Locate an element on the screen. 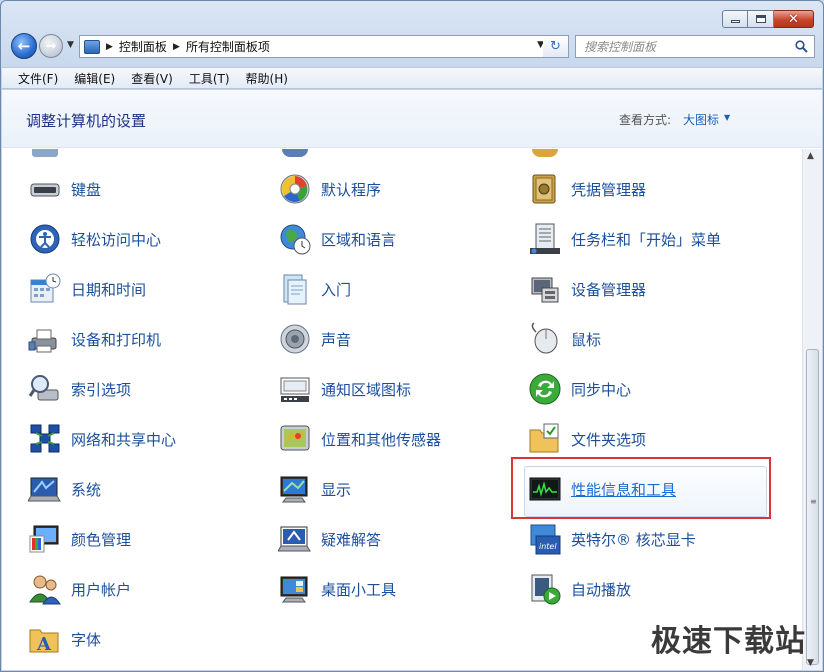 Image resolution: width=824 pixels, height=672 pixels. item-label: 自动播放 is located at coordinates (601, 589).